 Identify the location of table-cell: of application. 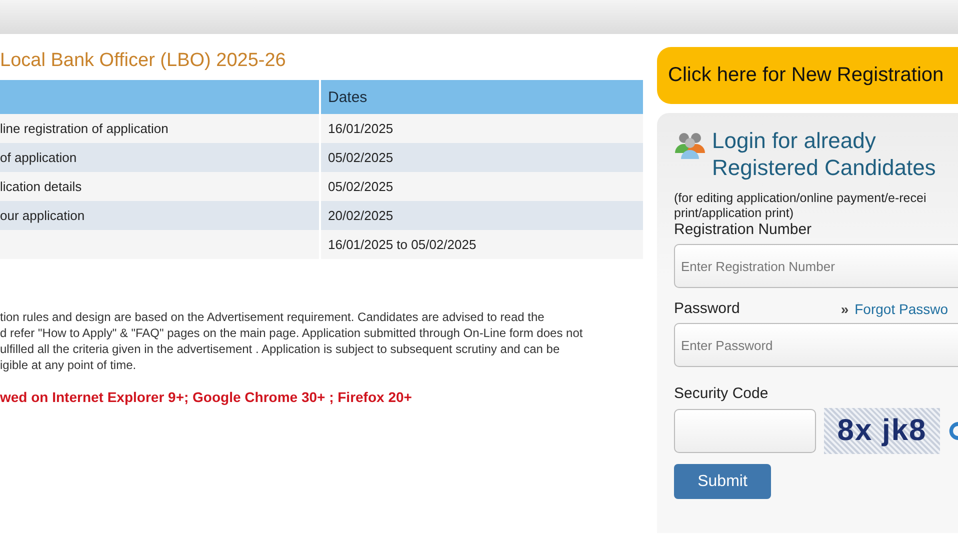
(160, 157).